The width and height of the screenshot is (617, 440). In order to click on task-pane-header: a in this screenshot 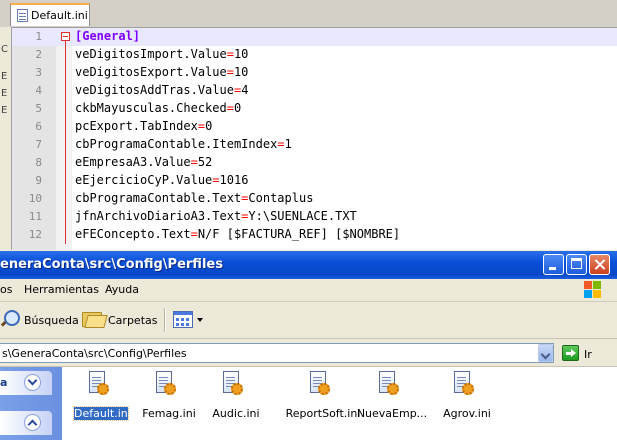, I will do `click(26, 383)`.